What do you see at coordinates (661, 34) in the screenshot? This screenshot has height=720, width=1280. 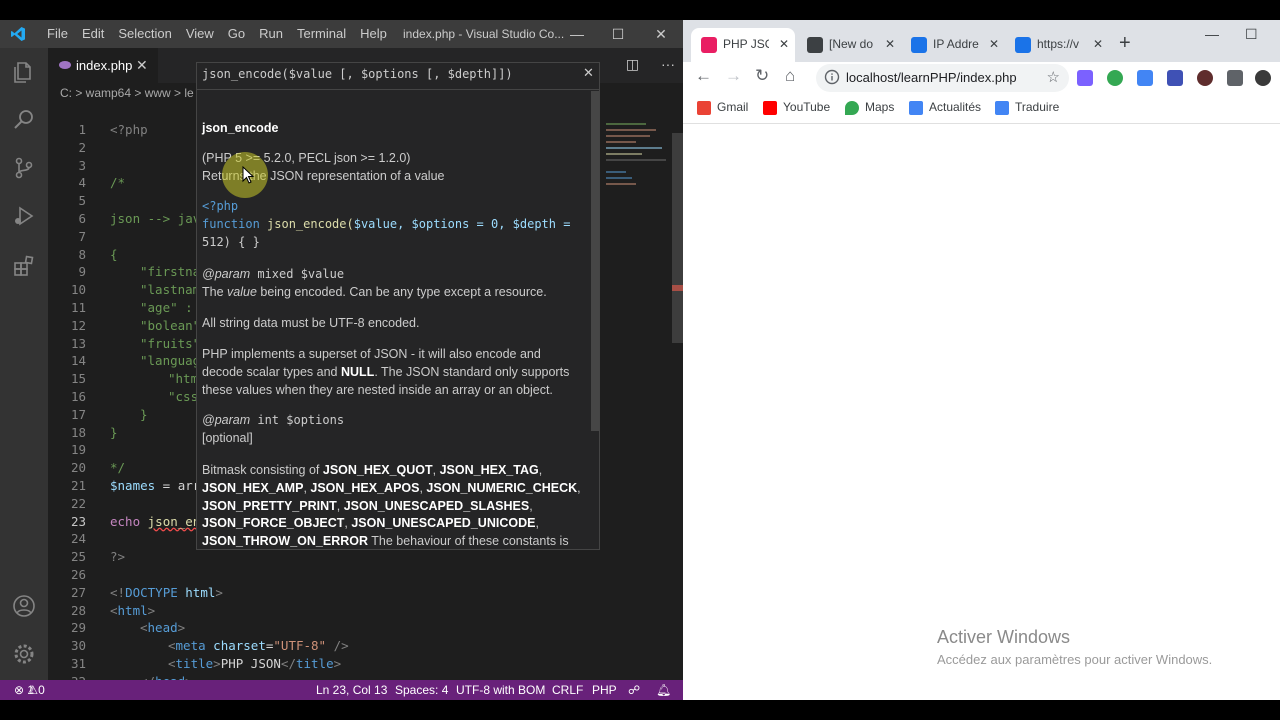 I see `close-window-icon: ✕` at bounding box center [661, 34].